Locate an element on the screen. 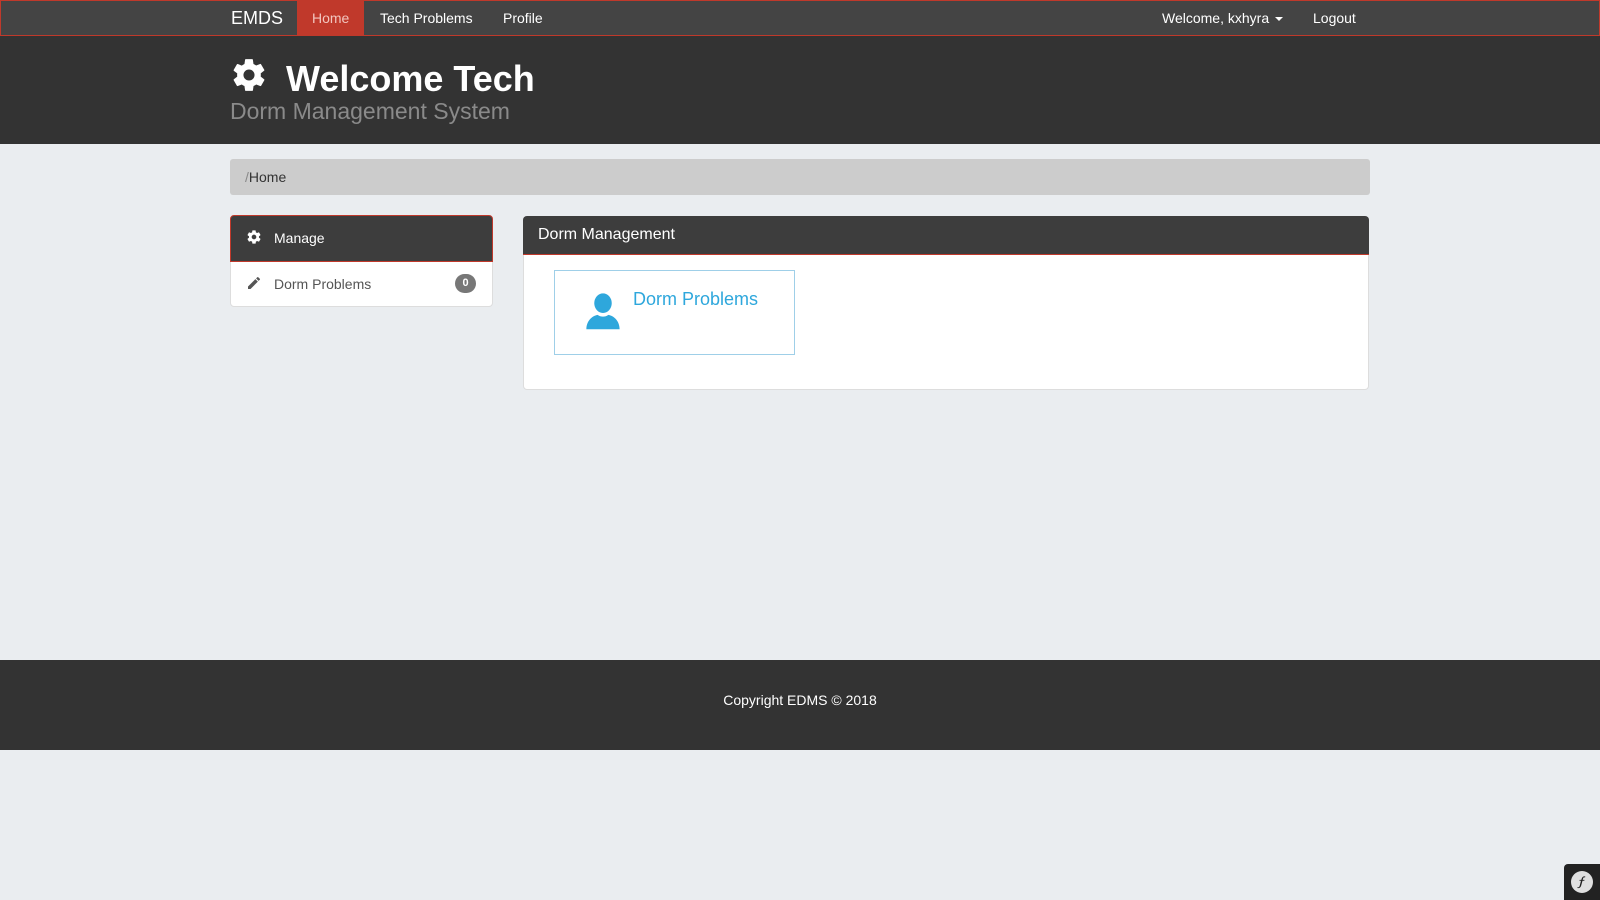 The image size is (1600, 900). symfony-logo-icon is located at coordinates (1582, 884).